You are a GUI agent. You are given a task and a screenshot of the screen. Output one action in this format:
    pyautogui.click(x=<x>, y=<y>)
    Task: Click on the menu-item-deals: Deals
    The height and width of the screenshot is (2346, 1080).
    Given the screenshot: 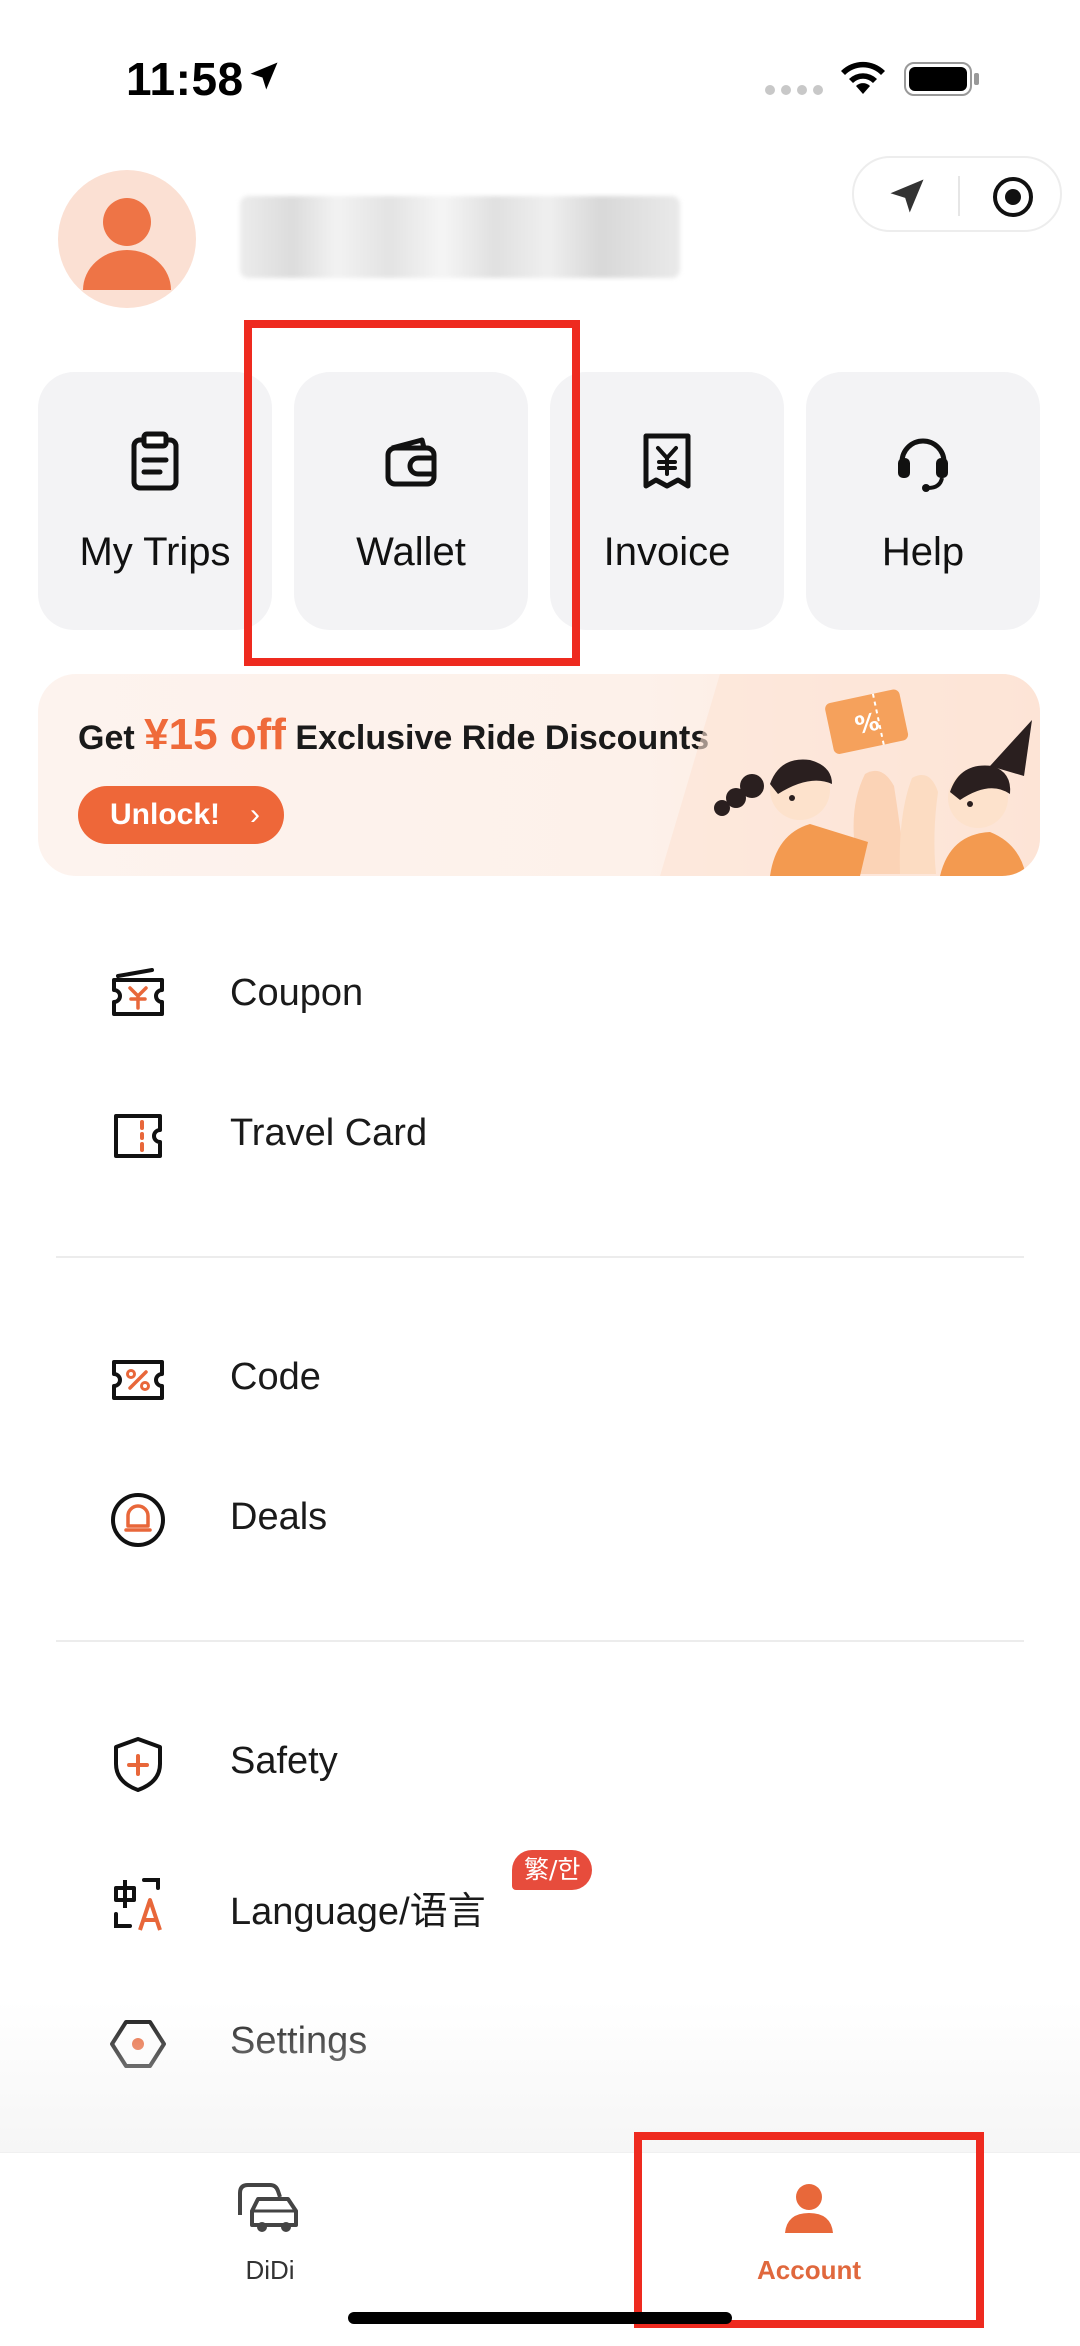 What is the action you would take?
    pyautogui.click(x=540, y=1520)
    